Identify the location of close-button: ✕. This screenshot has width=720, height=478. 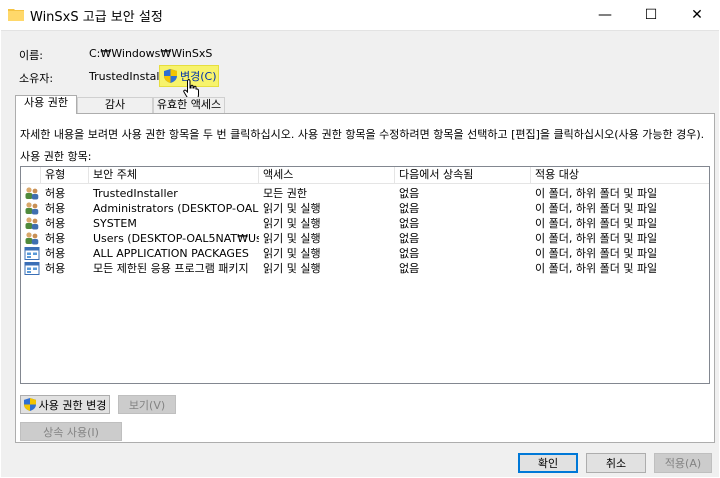
(697, 15).